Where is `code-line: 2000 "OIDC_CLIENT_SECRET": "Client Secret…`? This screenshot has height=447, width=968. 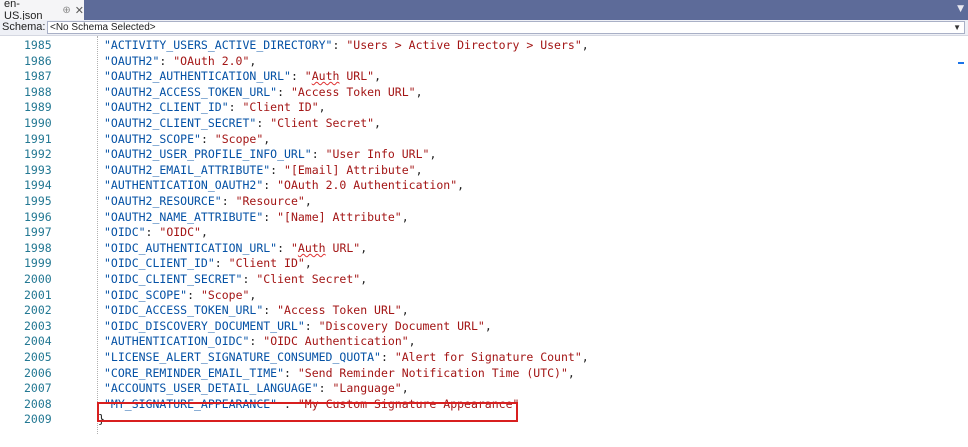 code-line: 2000 "OIDC_CLIENT_SECRET": "Client Secret… is located at coordinates (484, 279).